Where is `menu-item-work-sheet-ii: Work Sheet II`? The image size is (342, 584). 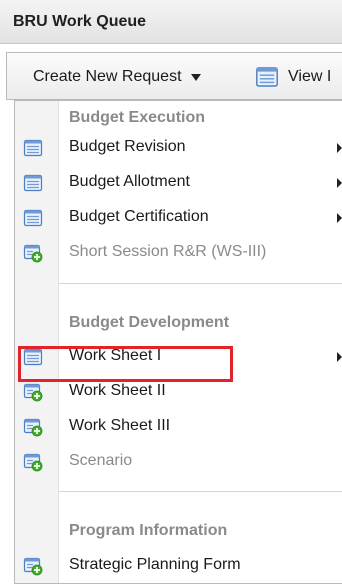 menu-item-work-sheet-ii: Work Sheet II is located at coordinates (178, 392).